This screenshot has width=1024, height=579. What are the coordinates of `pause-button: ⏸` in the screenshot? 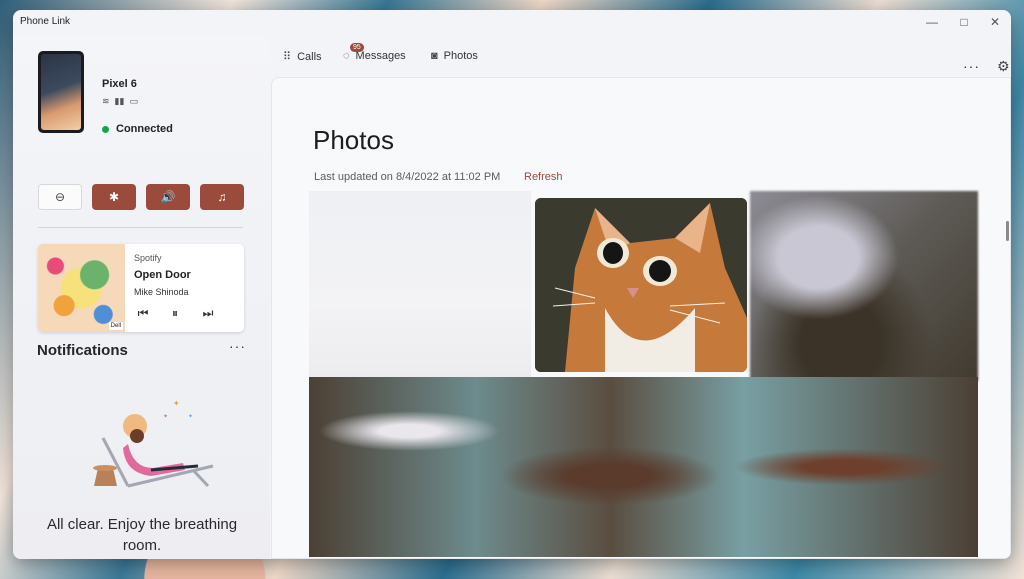 It's located at (175, 313).